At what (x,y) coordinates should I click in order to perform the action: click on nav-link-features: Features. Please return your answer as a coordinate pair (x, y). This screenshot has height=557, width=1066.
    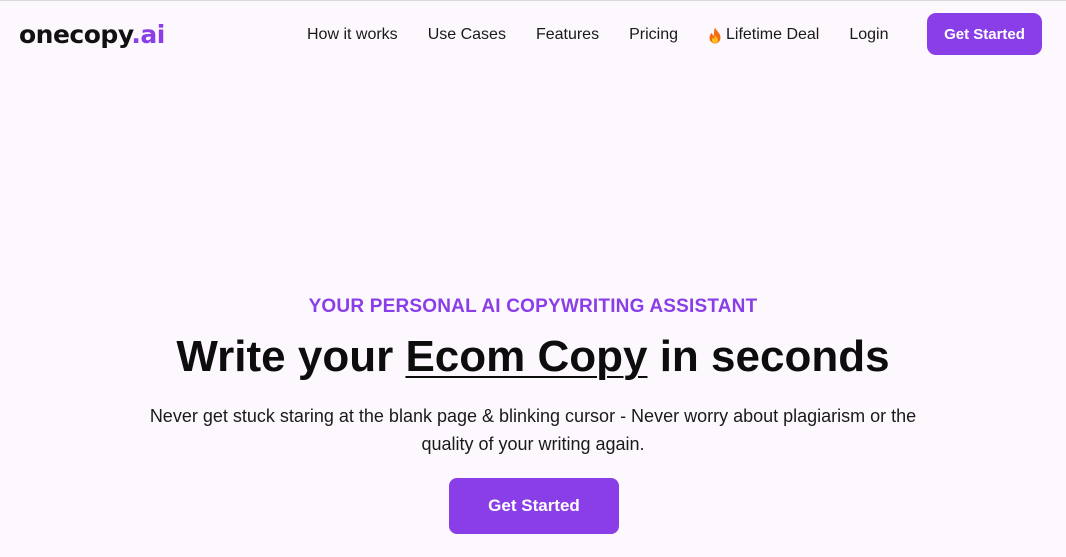
    Looking at the image, I should click on (567, 35).